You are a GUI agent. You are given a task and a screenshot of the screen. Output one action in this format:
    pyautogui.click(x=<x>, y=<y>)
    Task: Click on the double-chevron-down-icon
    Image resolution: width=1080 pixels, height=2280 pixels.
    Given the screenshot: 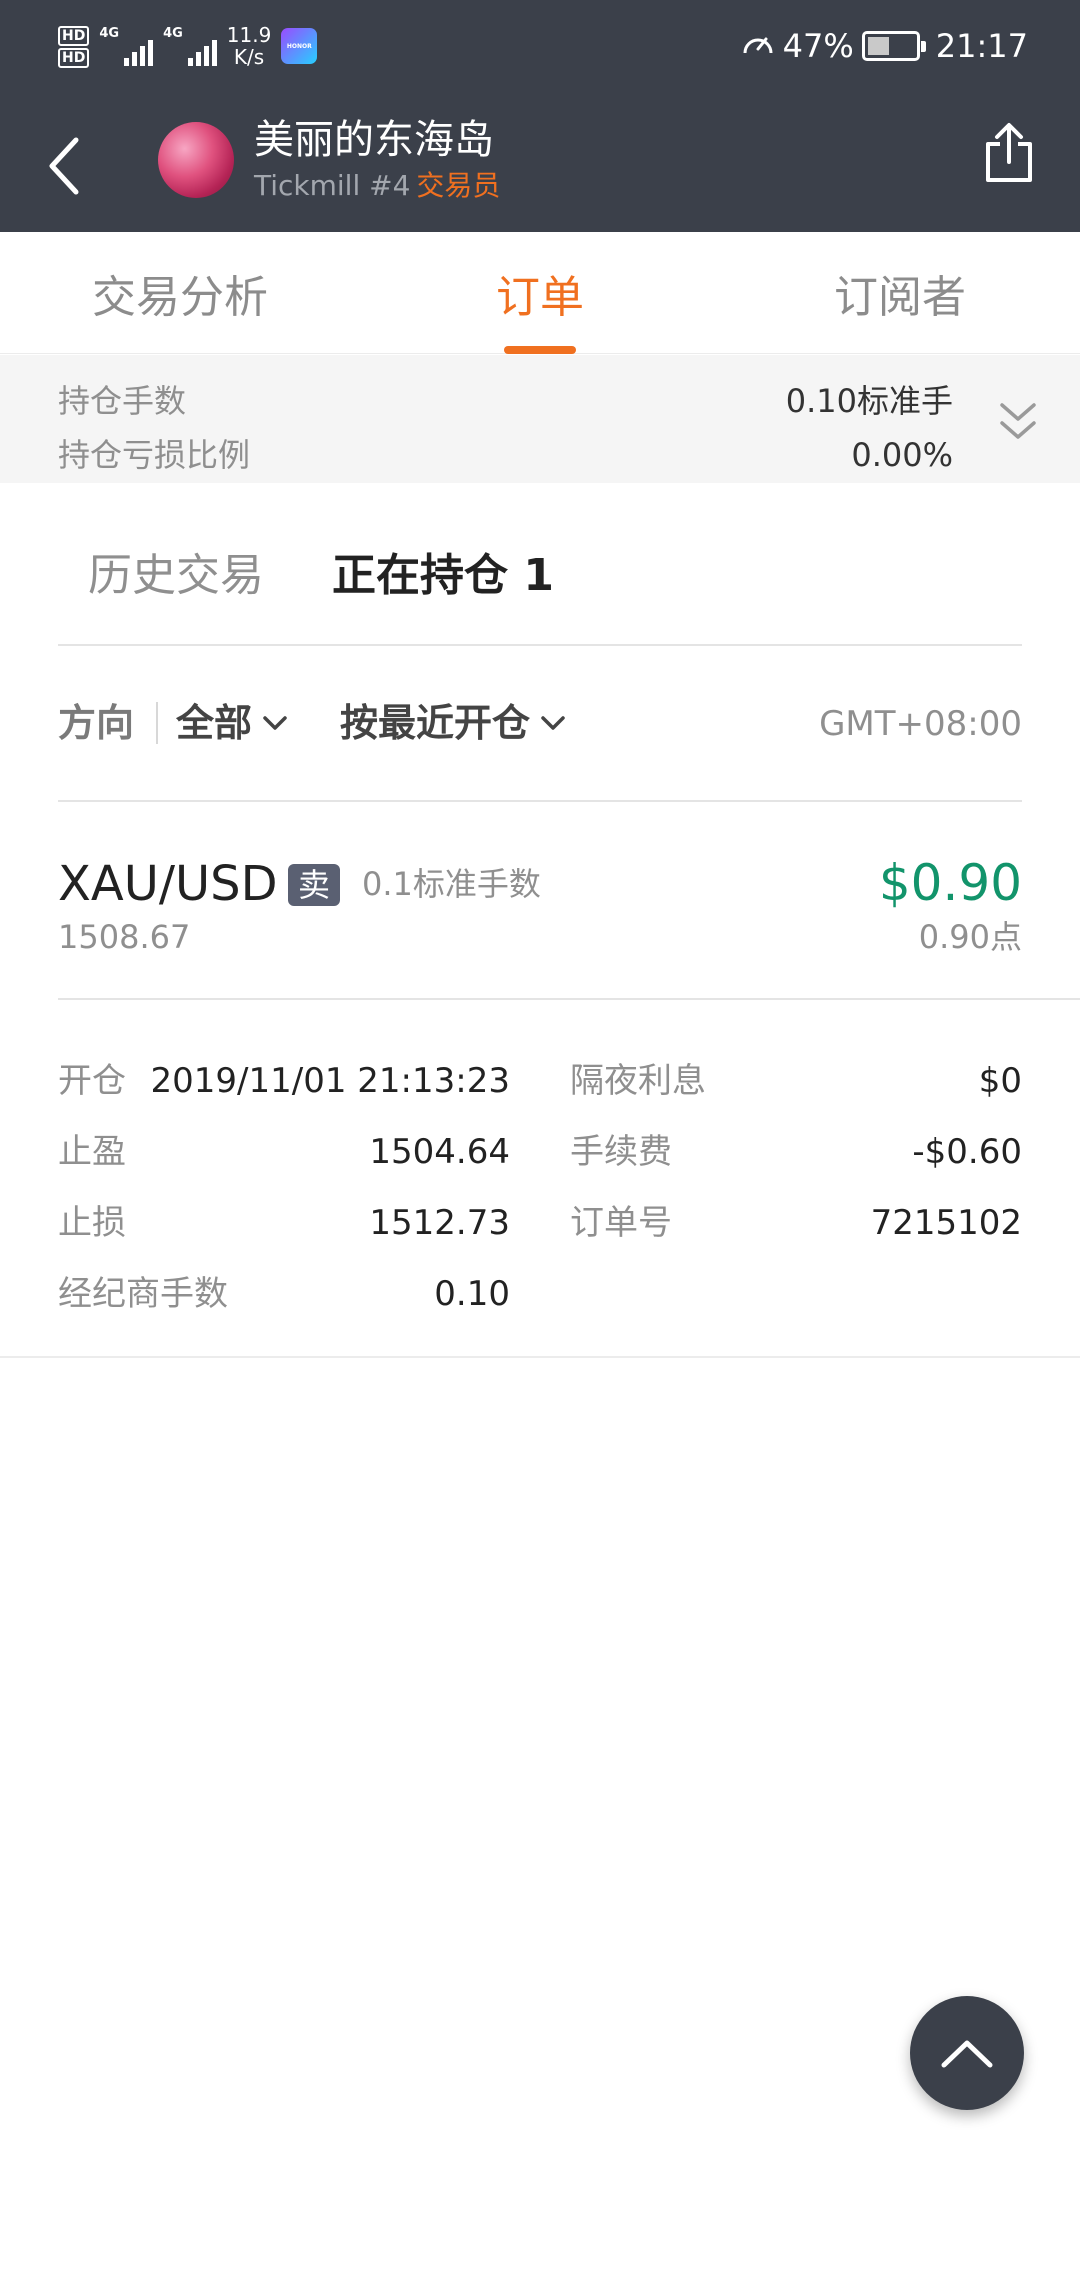 What is the action you would take?
    pyautogui.click(x=1018, y=421)
    